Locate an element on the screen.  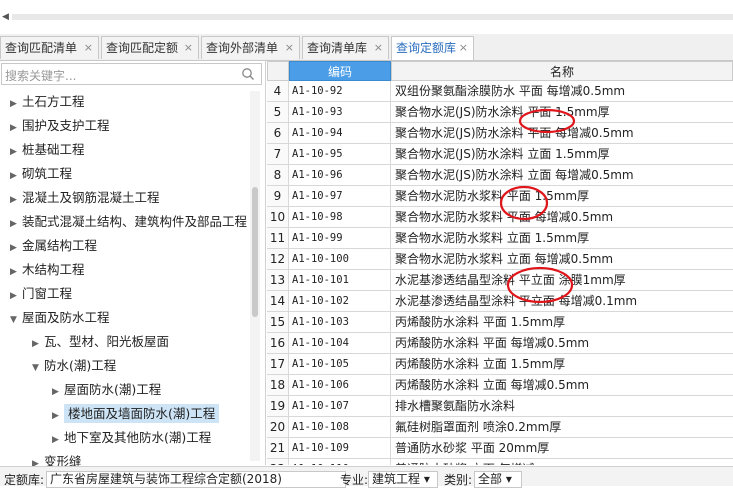
tab-label: 查询匹配定额 is located at coordinates (142, 48).